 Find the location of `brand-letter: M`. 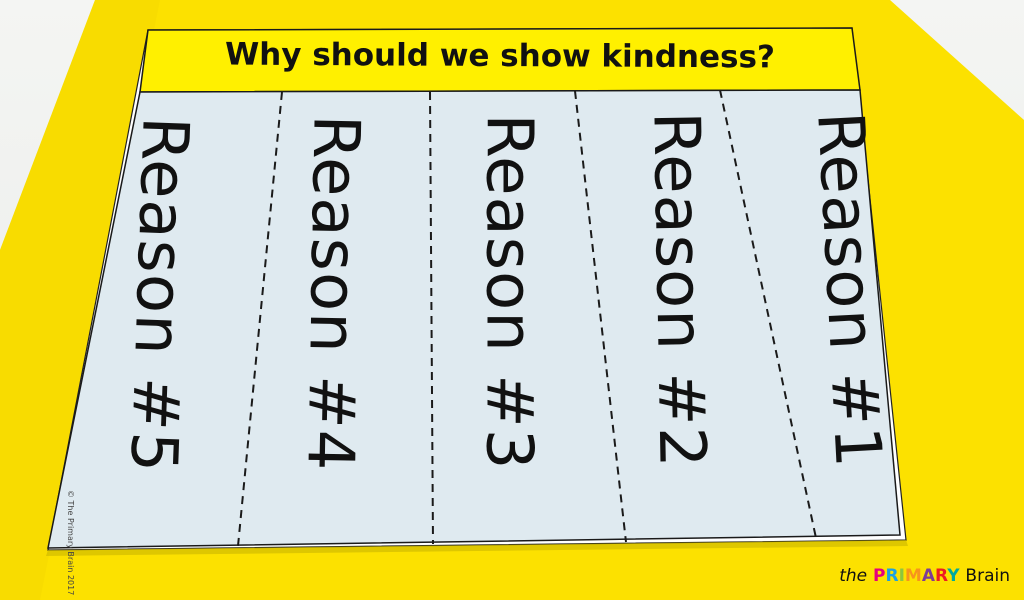

brand-letter: M is located at coordinates (913, 576).